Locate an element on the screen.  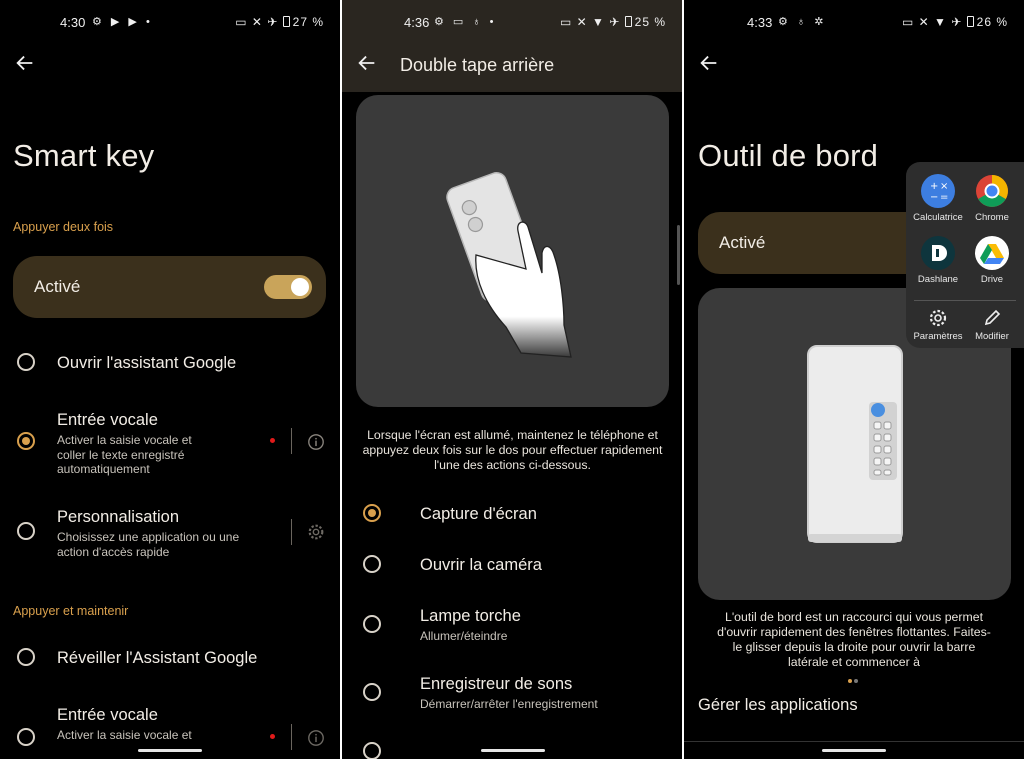
status-bar: 4:36 ⚙ ▭ ♁ • ▭ ✕ ▼ ✈ 25 % is located at coordinates (512, 22).